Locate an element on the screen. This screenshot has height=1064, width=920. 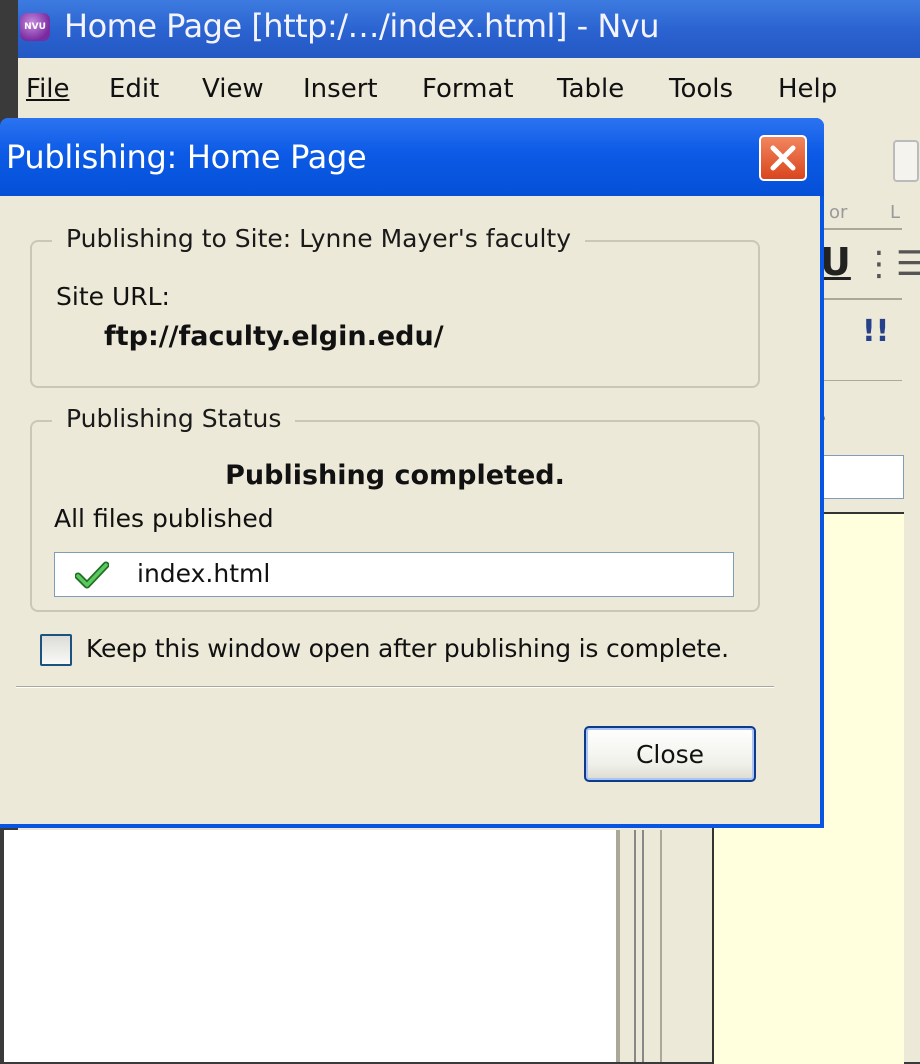
toolbar-label-partial: or is located at coordinates (838, 212).